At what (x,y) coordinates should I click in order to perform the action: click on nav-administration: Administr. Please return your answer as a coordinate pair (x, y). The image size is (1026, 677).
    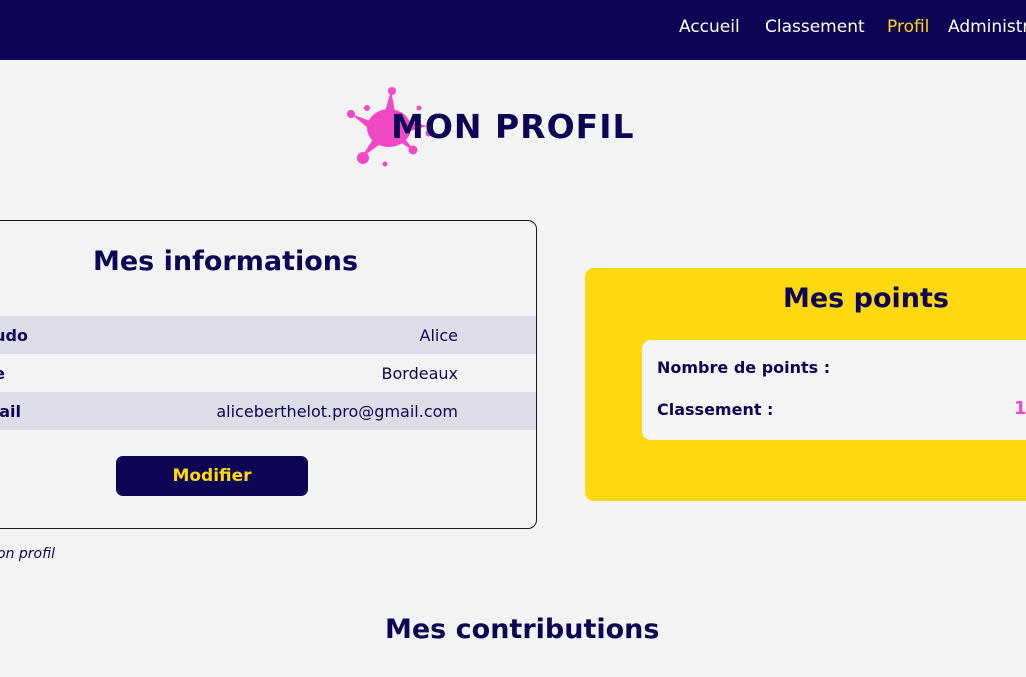
    Looking at the image, I should click on (987, 27).